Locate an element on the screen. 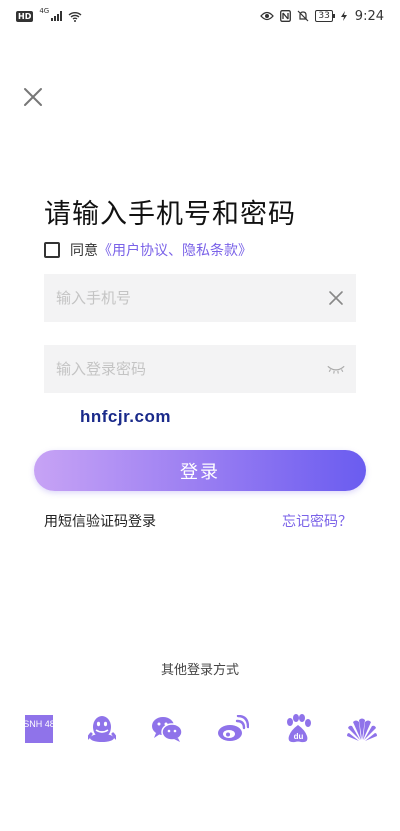 Image resolution: width=400 pixels, height=831 pixels. qq-icon is located at coordinates (102, 729).